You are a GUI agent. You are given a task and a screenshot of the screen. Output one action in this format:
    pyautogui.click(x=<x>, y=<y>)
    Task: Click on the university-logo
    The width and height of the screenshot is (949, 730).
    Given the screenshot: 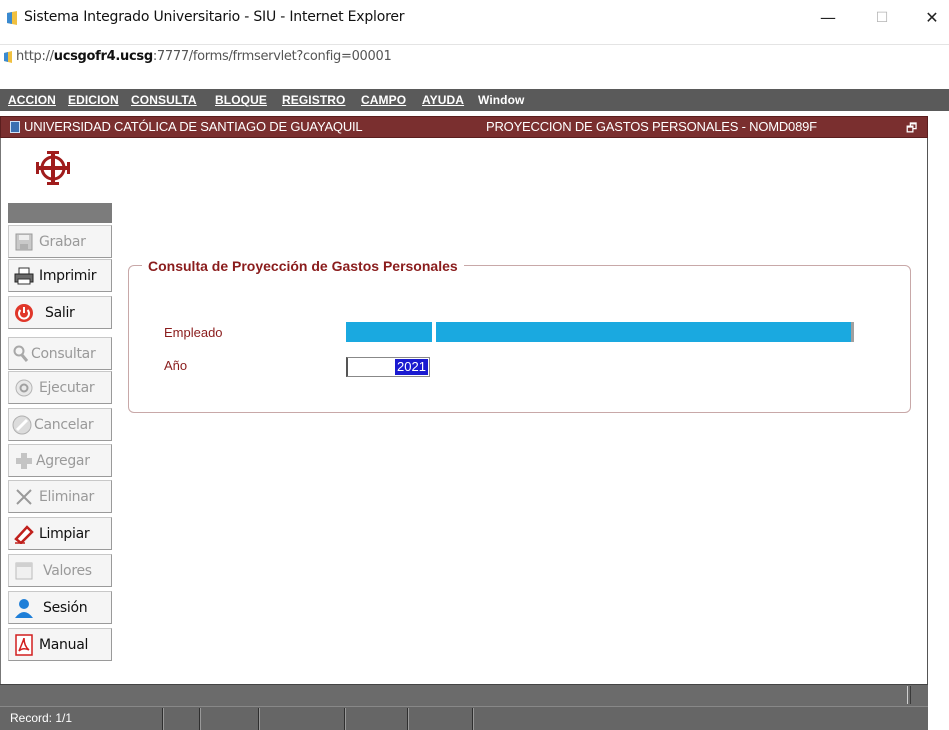 What is the action you would take?
    pyautogui.click(x=53, y=168)
    